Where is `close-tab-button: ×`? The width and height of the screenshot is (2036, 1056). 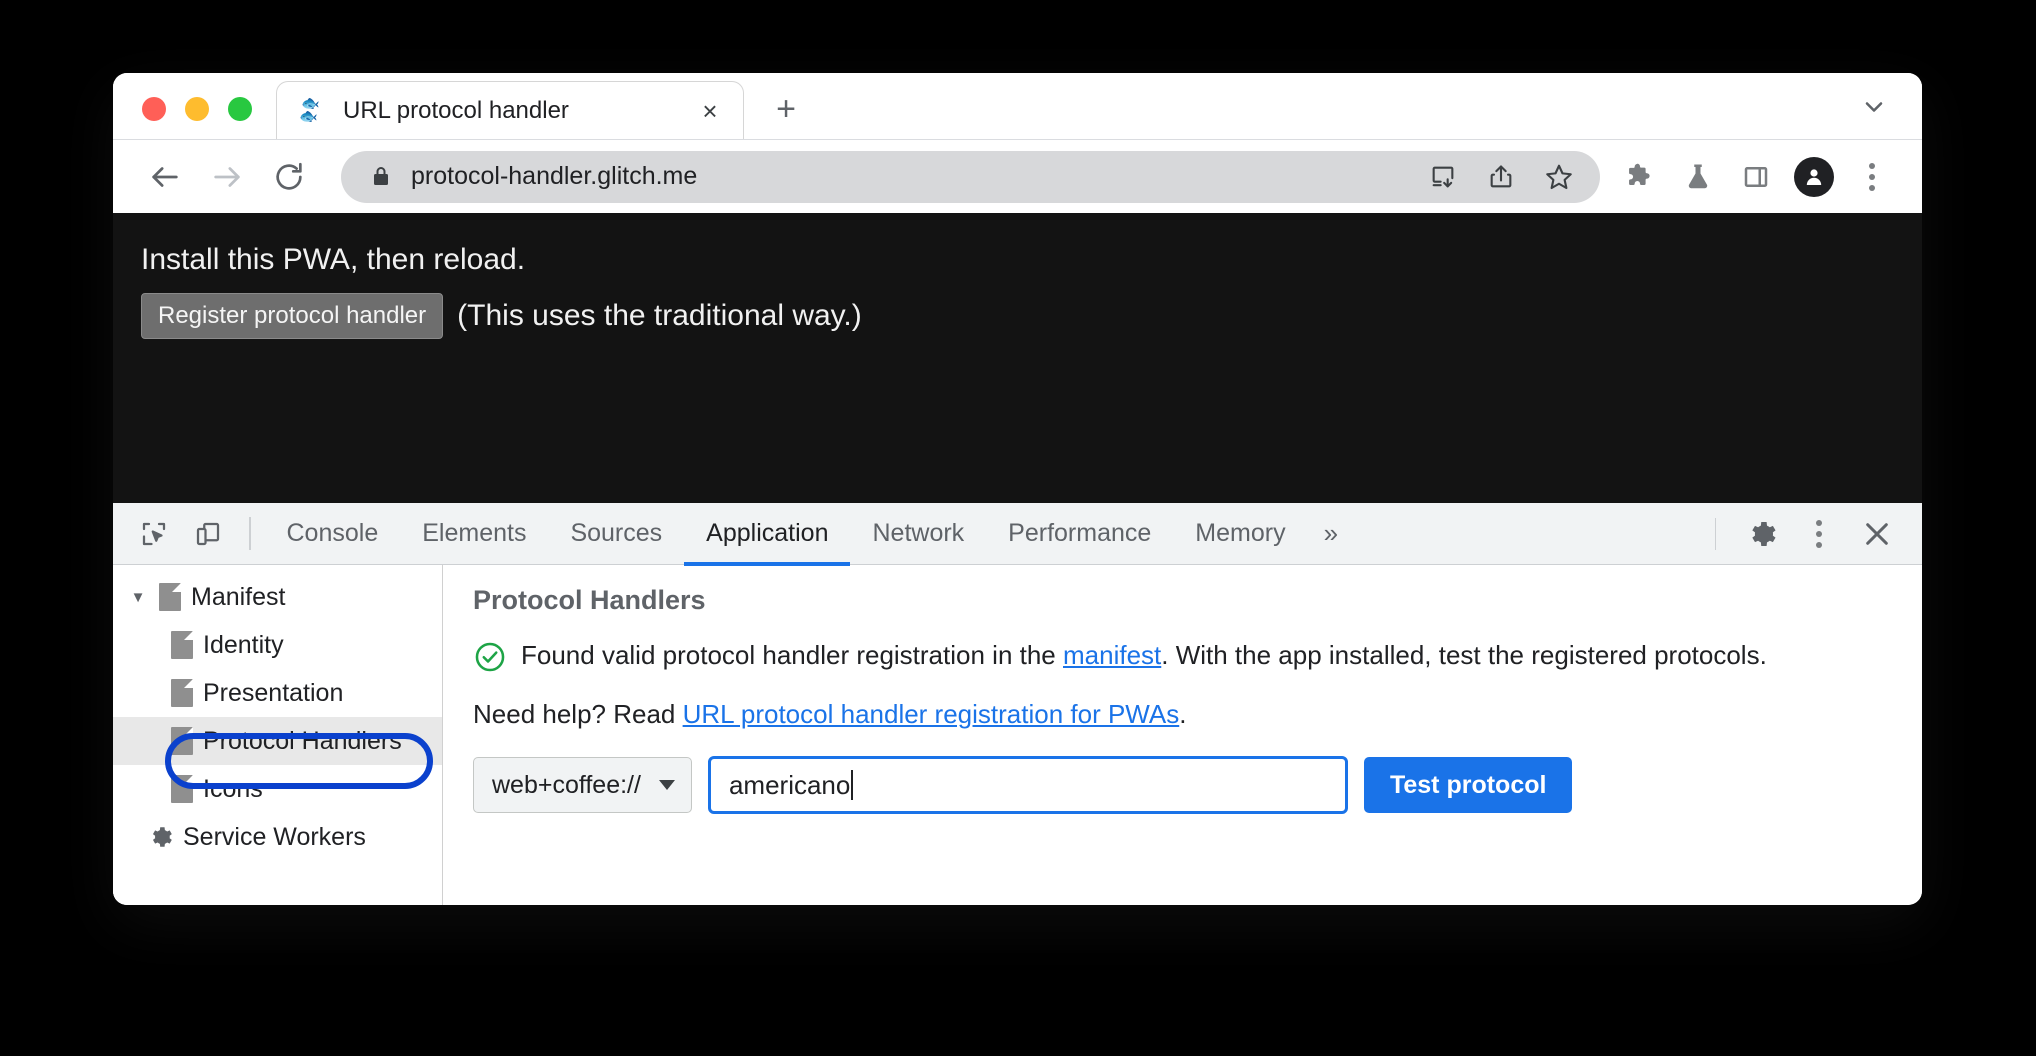 close-tab-button: × is located at coordinates (710, 111).